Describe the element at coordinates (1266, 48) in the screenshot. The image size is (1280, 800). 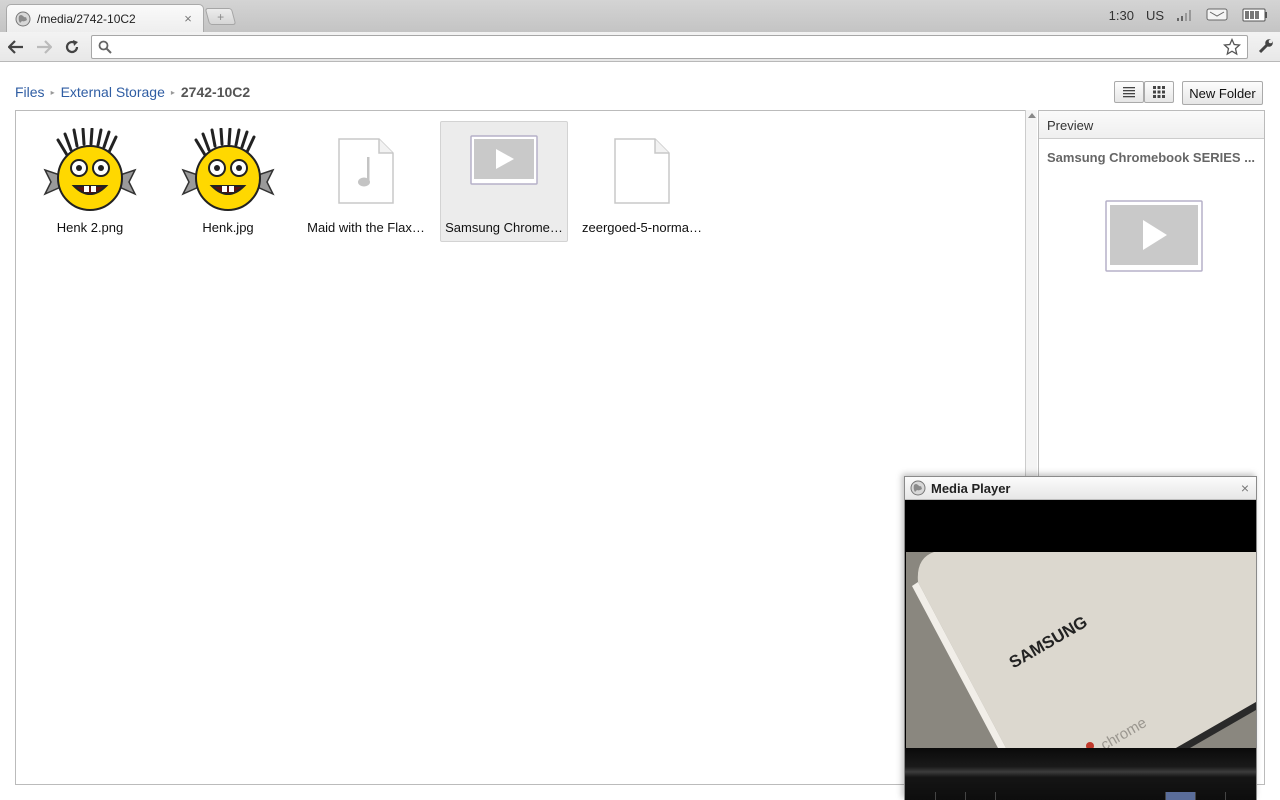
I see `wrench-menu-icon` at that location.